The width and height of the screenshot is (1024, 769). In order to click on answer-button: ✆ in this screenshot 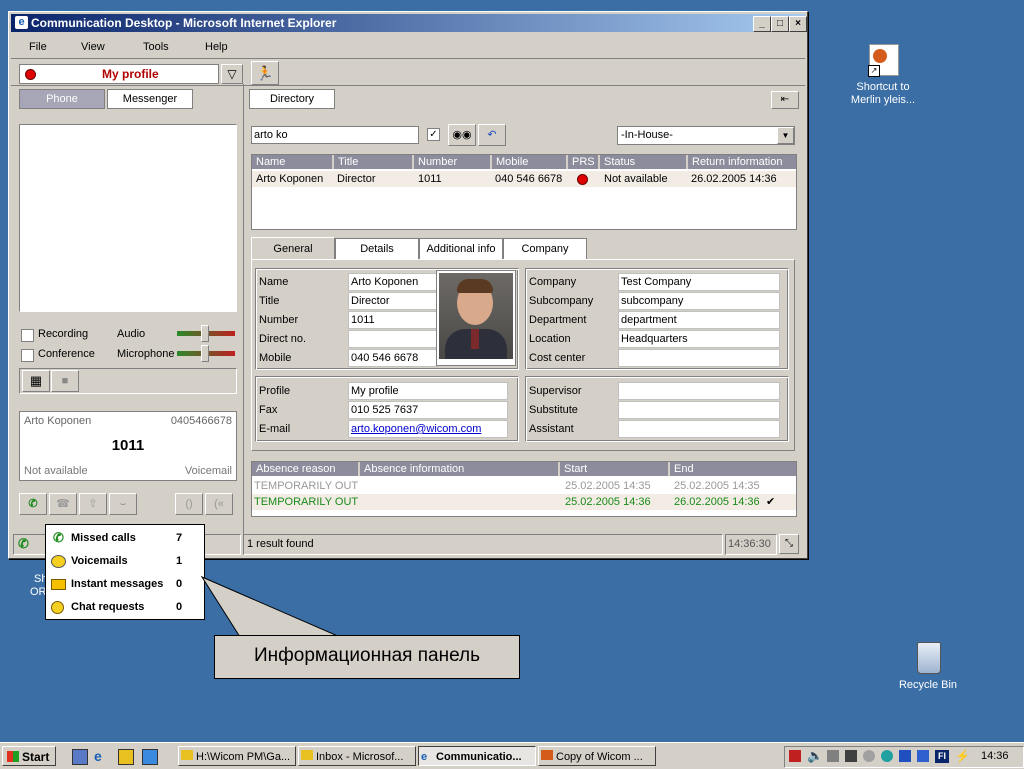, I will do `click(33, 504)`.